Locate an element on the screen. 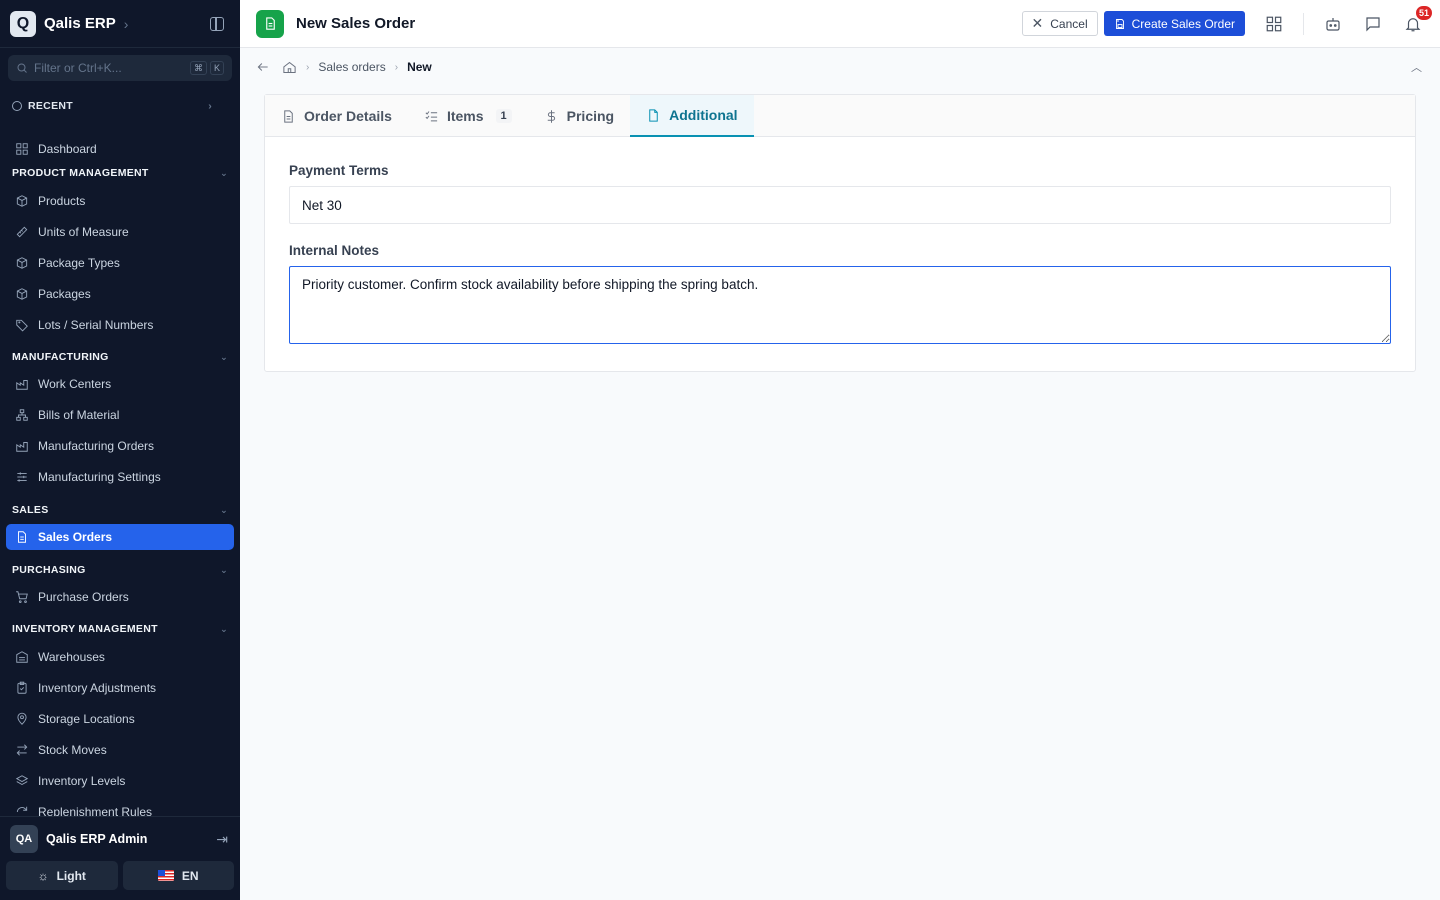  sidebar-item-warehouses: Warehouses is located at coordinates (120, 657).